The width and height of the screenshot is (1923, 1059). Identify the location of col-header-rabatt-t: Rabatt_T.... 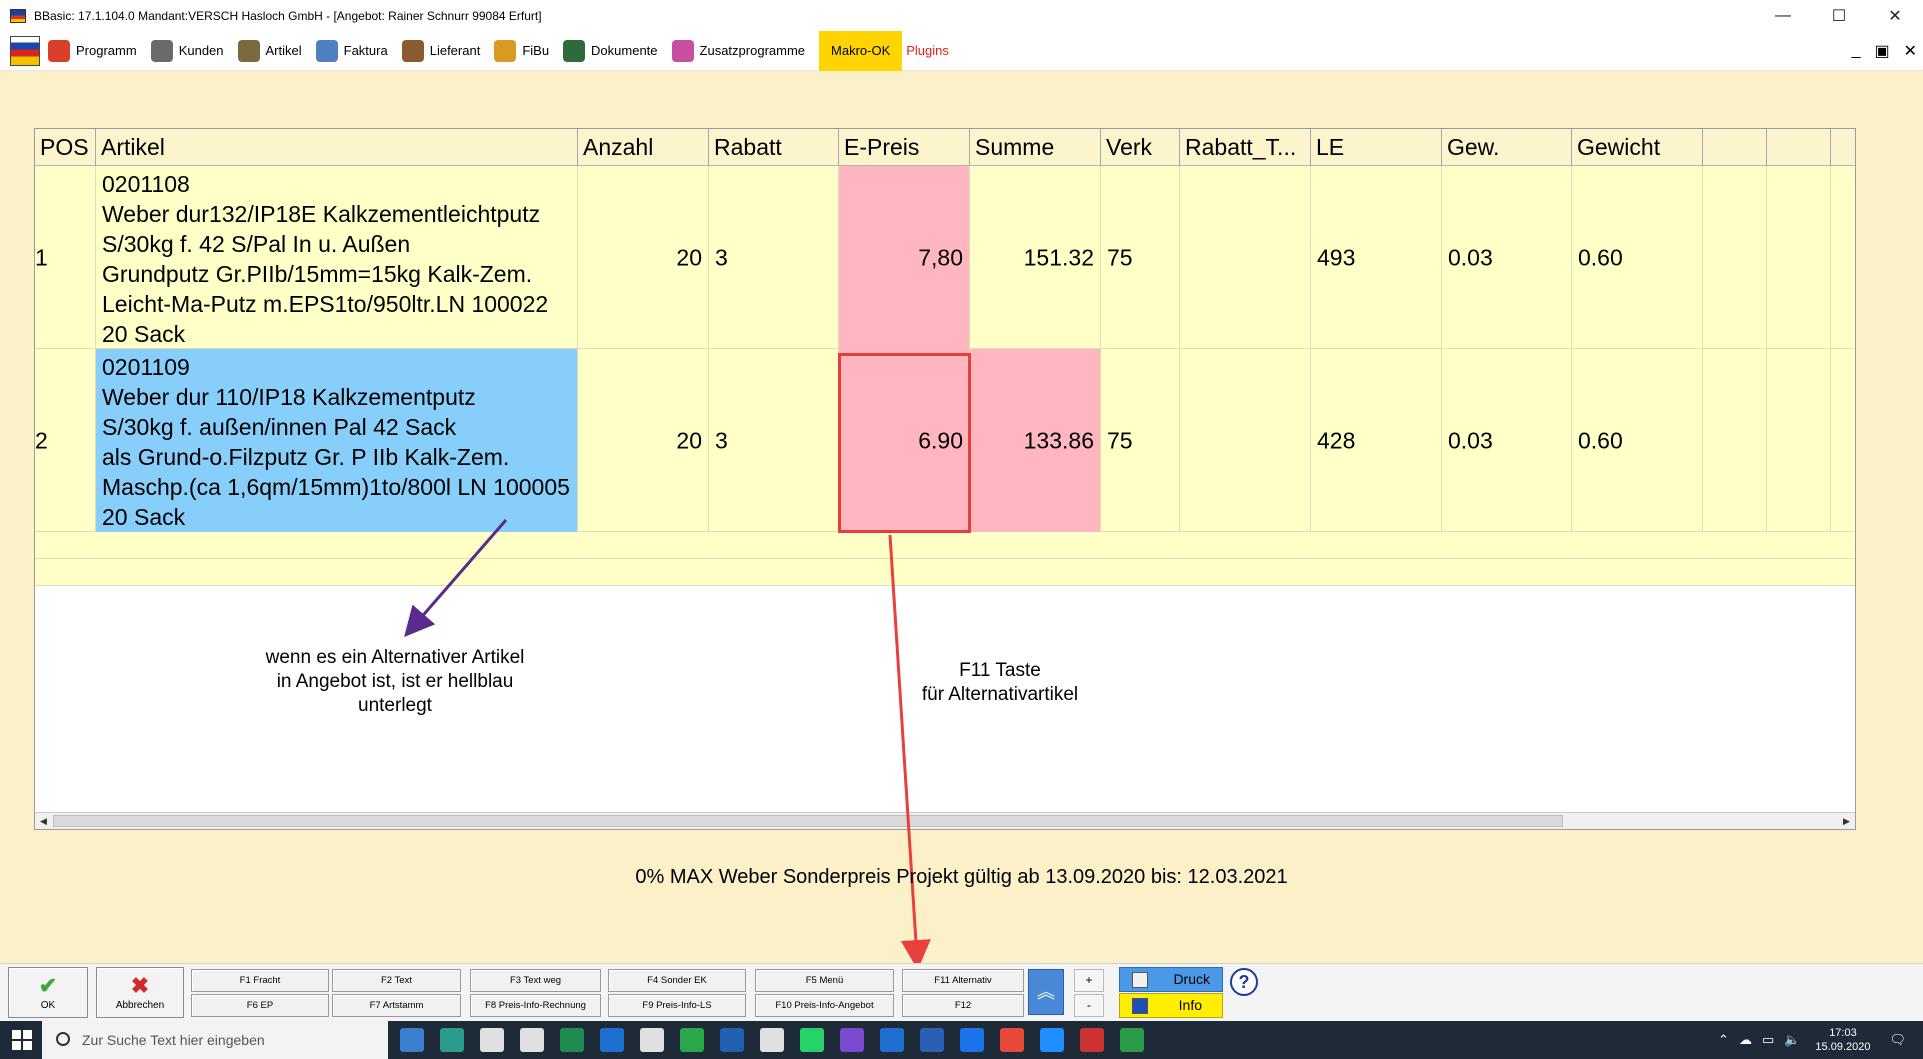
(1245, 147).